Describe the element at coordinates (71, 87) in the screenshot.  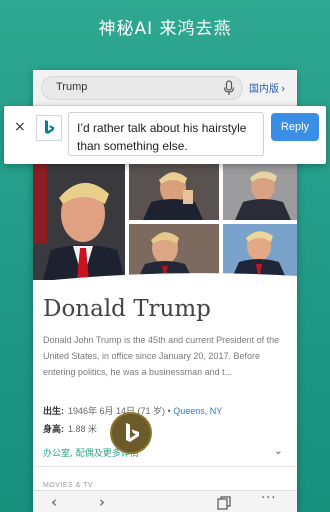
I see `search-input: Trump` at that location.